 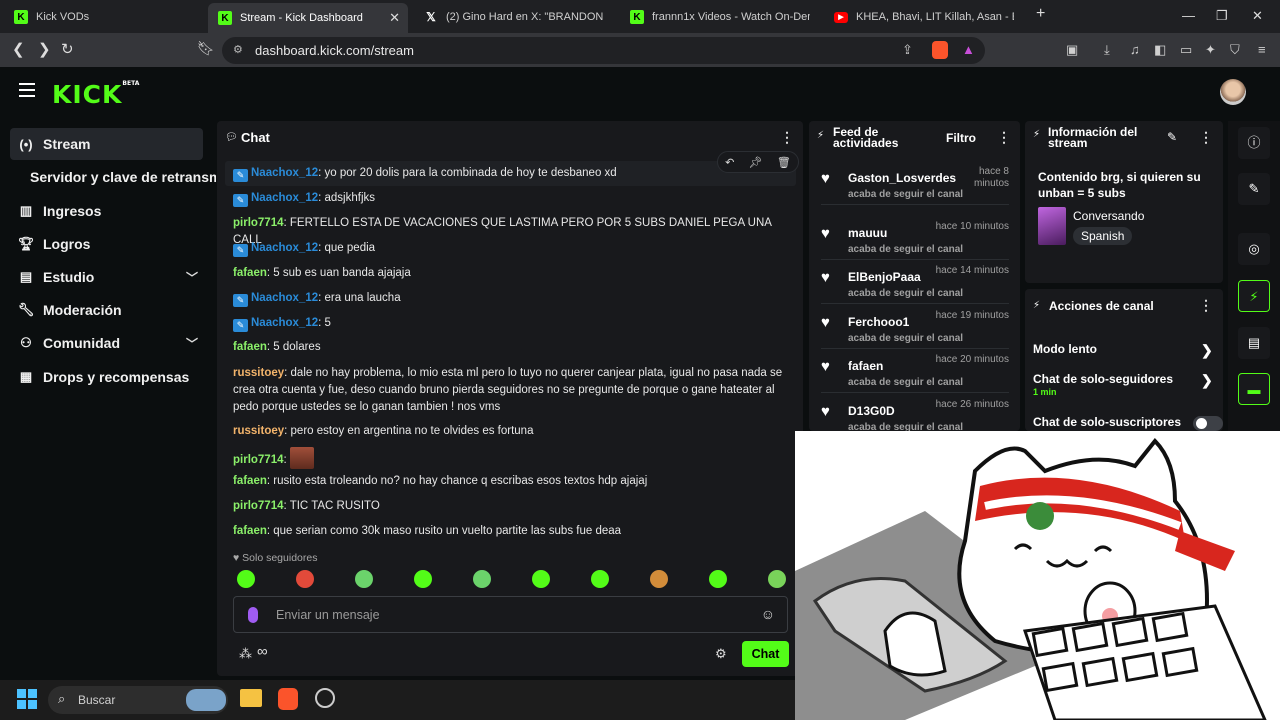 What do you see at coordinates (1235, 50) in the screenshot?
I see `vpn-icon: ⛉` at bounding box center [1235, 50].